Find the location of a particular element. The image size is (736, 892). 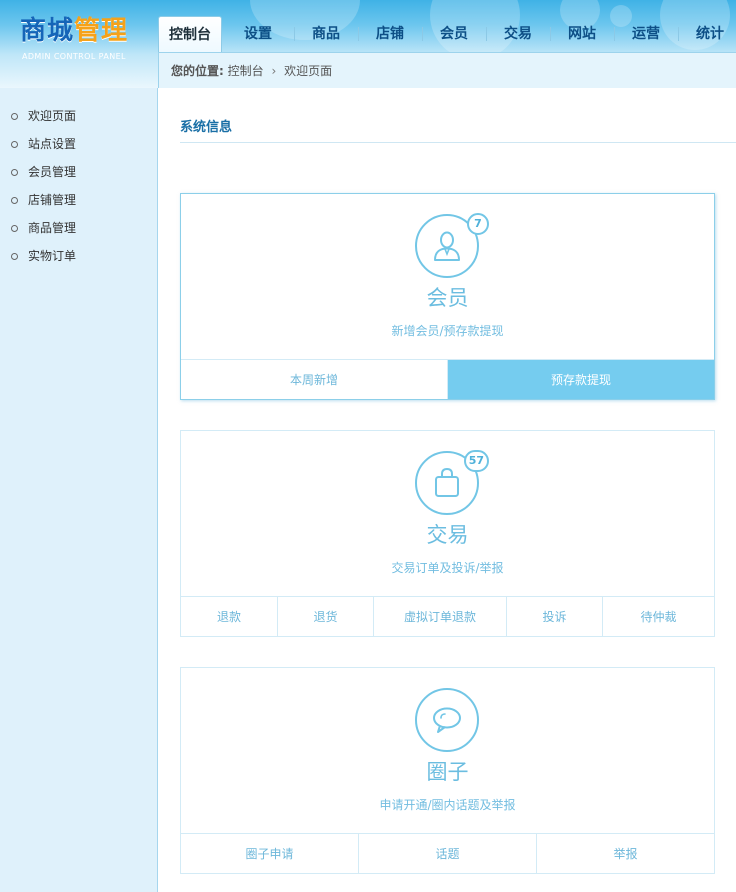

card-description: 申请开通/圈内话题及举报 is located at coordinates (447, 805).